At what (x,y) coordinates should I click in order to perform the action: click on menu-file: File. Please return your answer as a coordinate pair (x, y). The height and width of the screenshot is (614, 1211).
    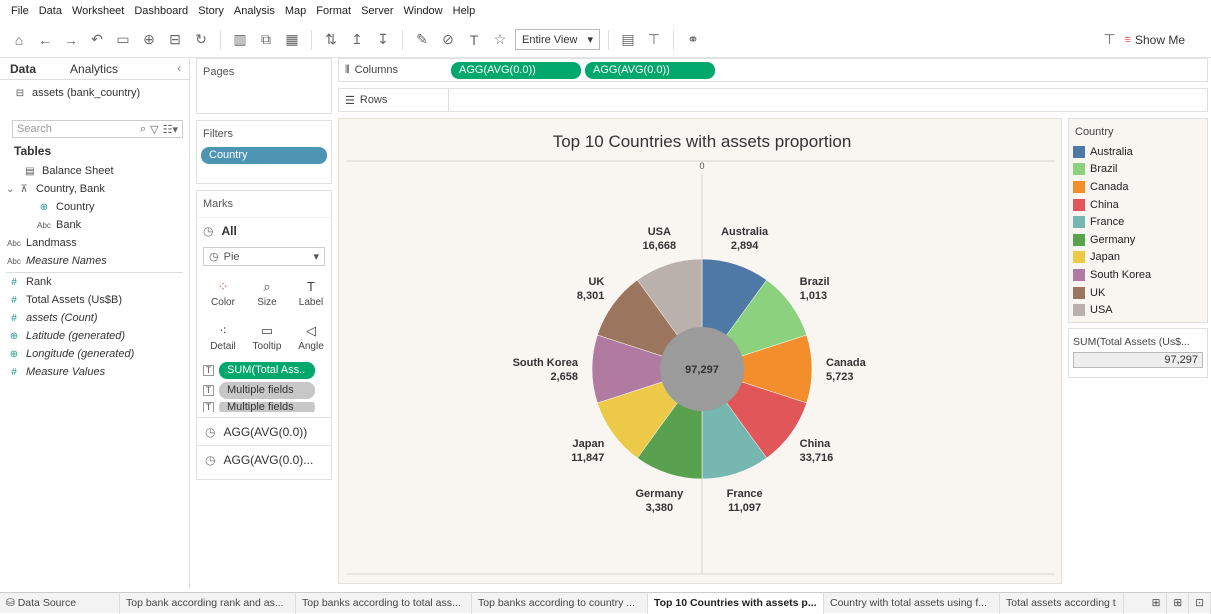
    Looking at the image, I should click on (20, 11).